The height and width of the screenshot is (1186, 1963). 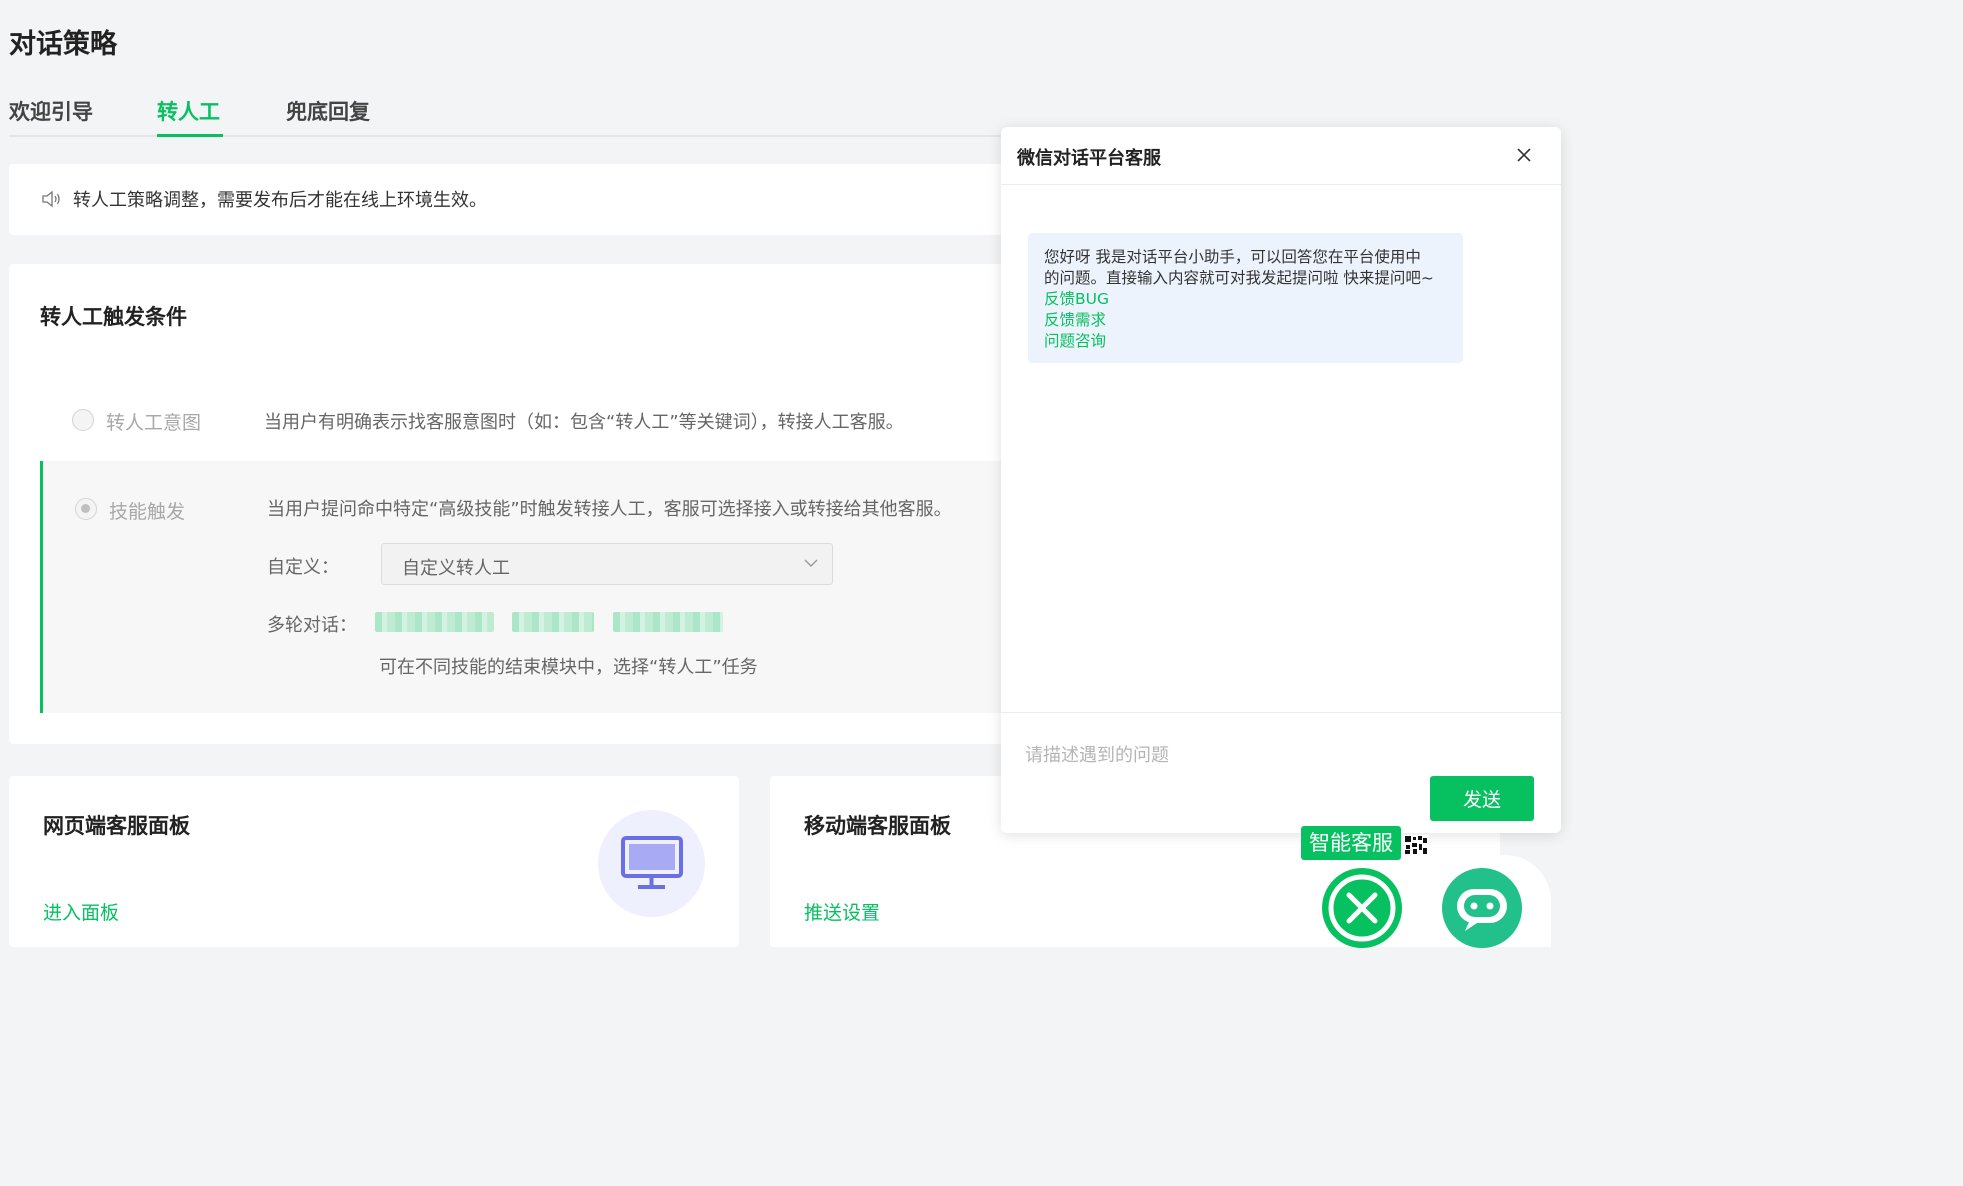 I want to click on chat-header: 微信对话平台客服, so click(x=1281, y=156).